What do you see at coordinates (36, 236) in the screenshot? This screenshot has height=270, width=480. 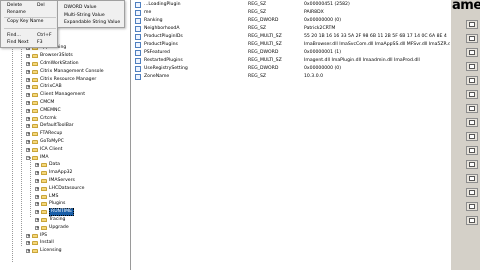 I see `tree-item: + IPS` at bounding box center [36, 236].